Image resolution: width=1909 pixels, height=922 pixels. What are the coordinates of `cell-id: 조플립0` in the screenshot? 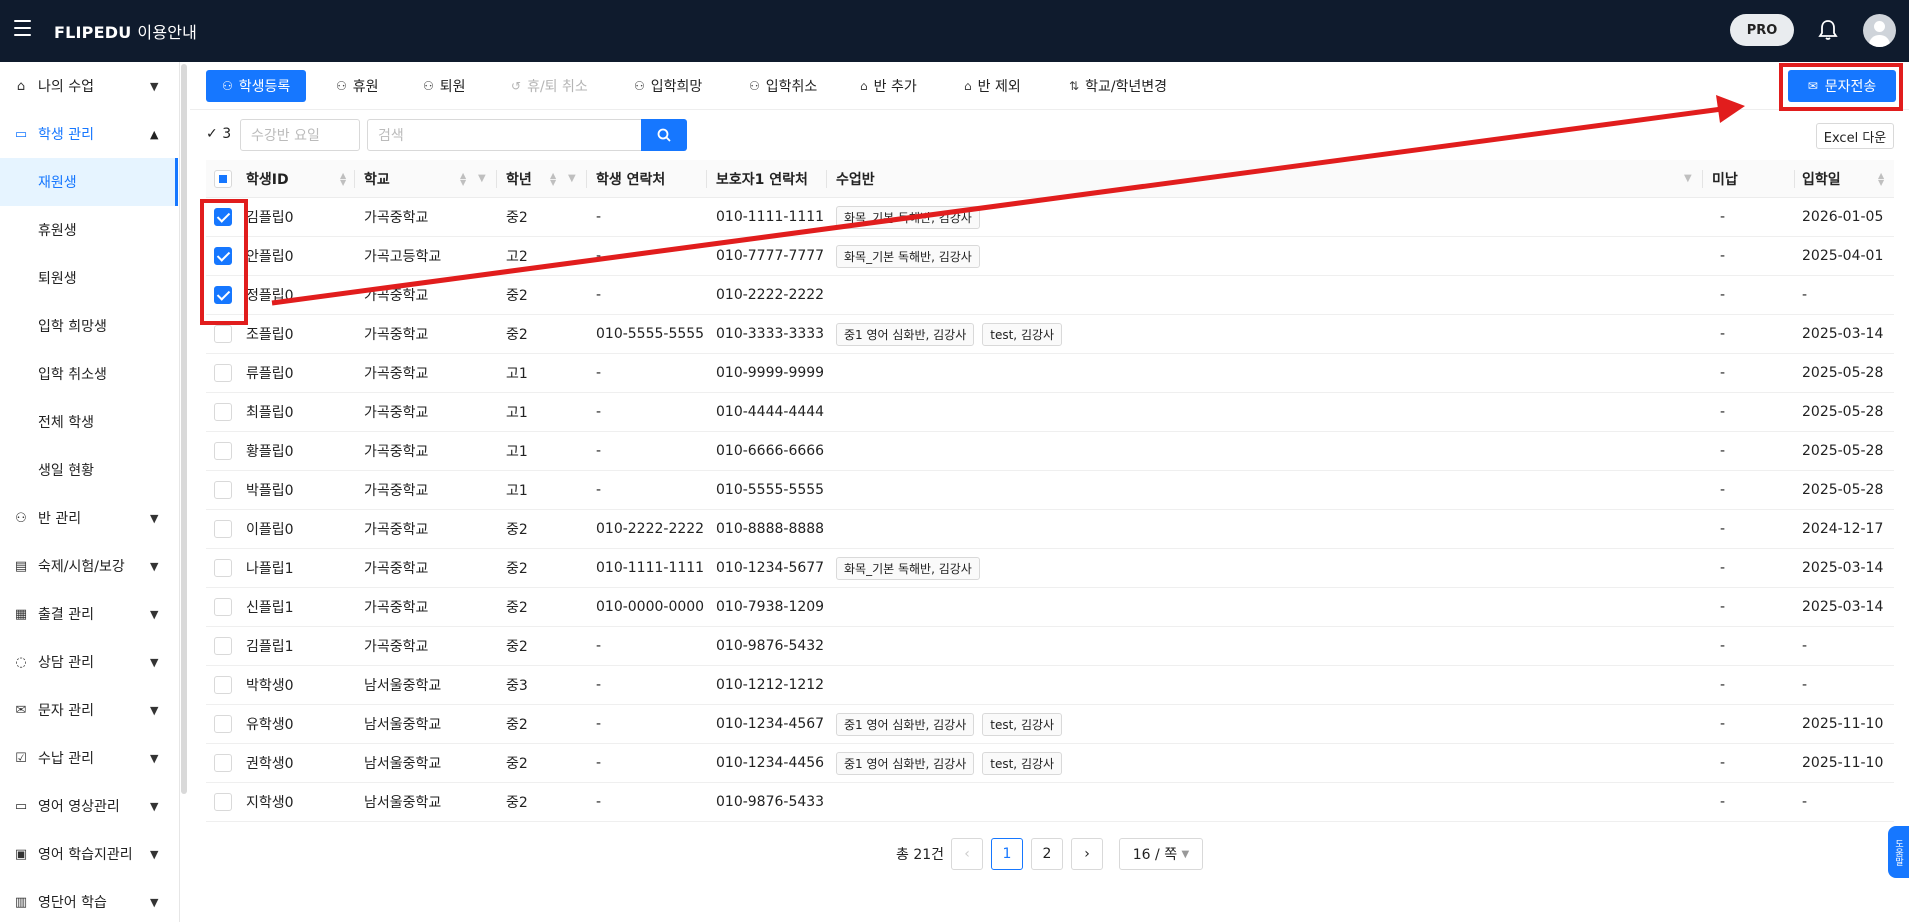 It's located at (270, 334).